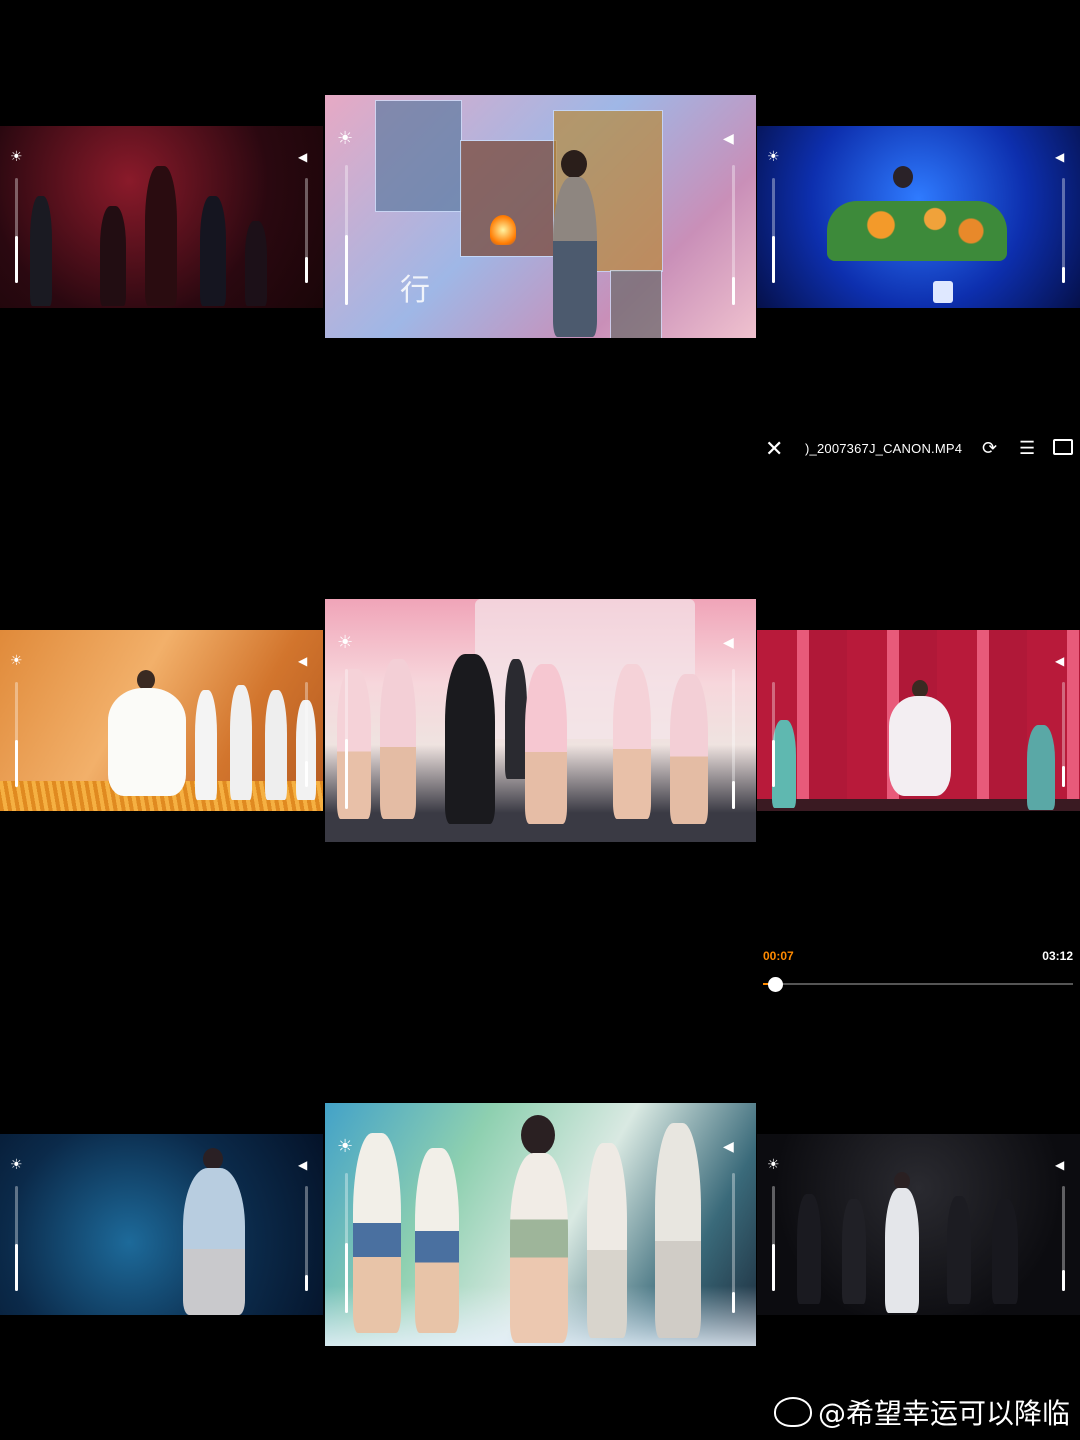 The image size is (1080, 1440). I want to click on lead-dancer, so click(546, 744).